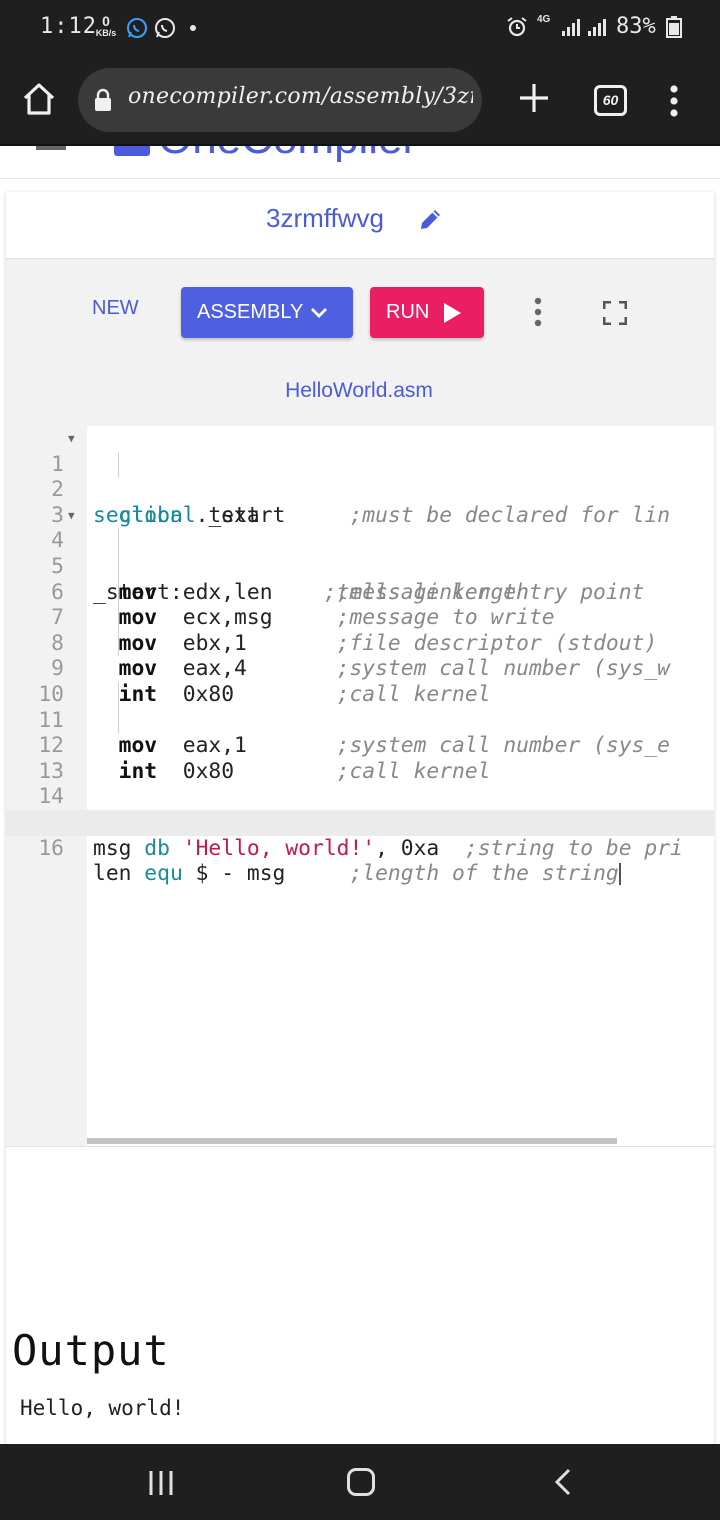  Describe the element at coordinates (300, 96) in the screenshot. I see `url-text: onecompiler.com/assembly/3zrm` at that location.